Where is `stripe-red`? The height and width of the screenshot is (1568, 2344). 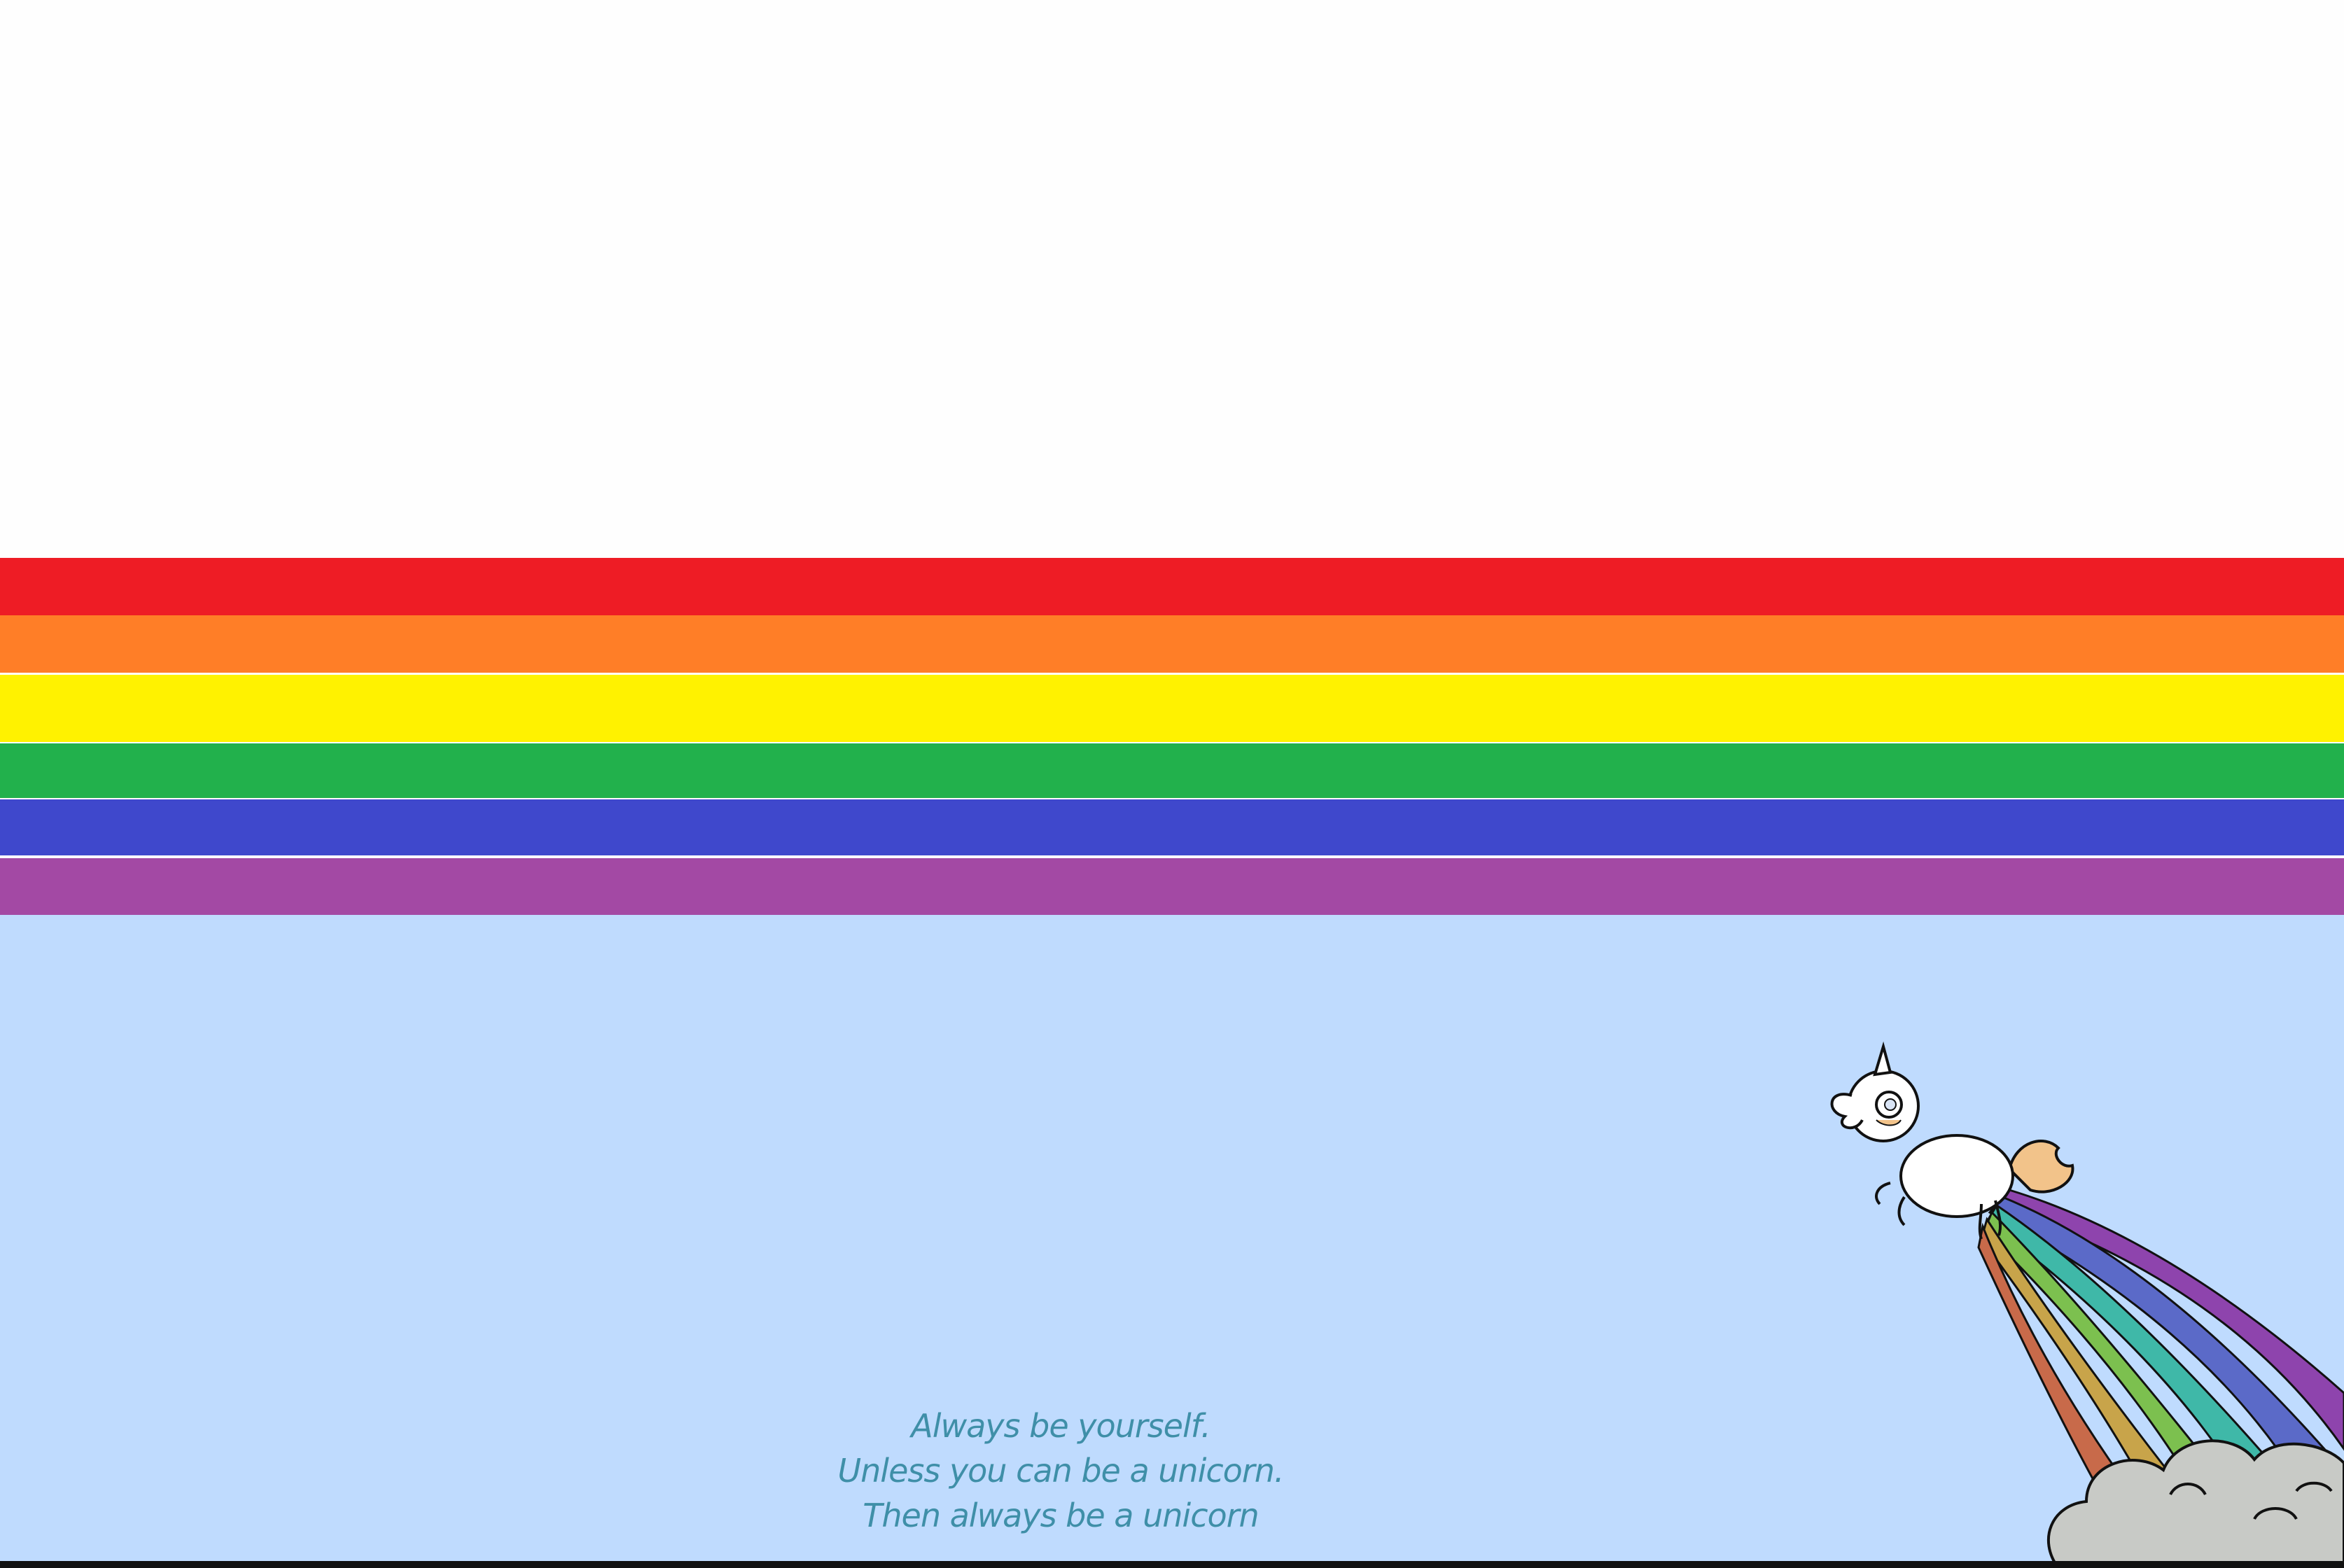
stripe-red is located at coordinates (1172, 586).